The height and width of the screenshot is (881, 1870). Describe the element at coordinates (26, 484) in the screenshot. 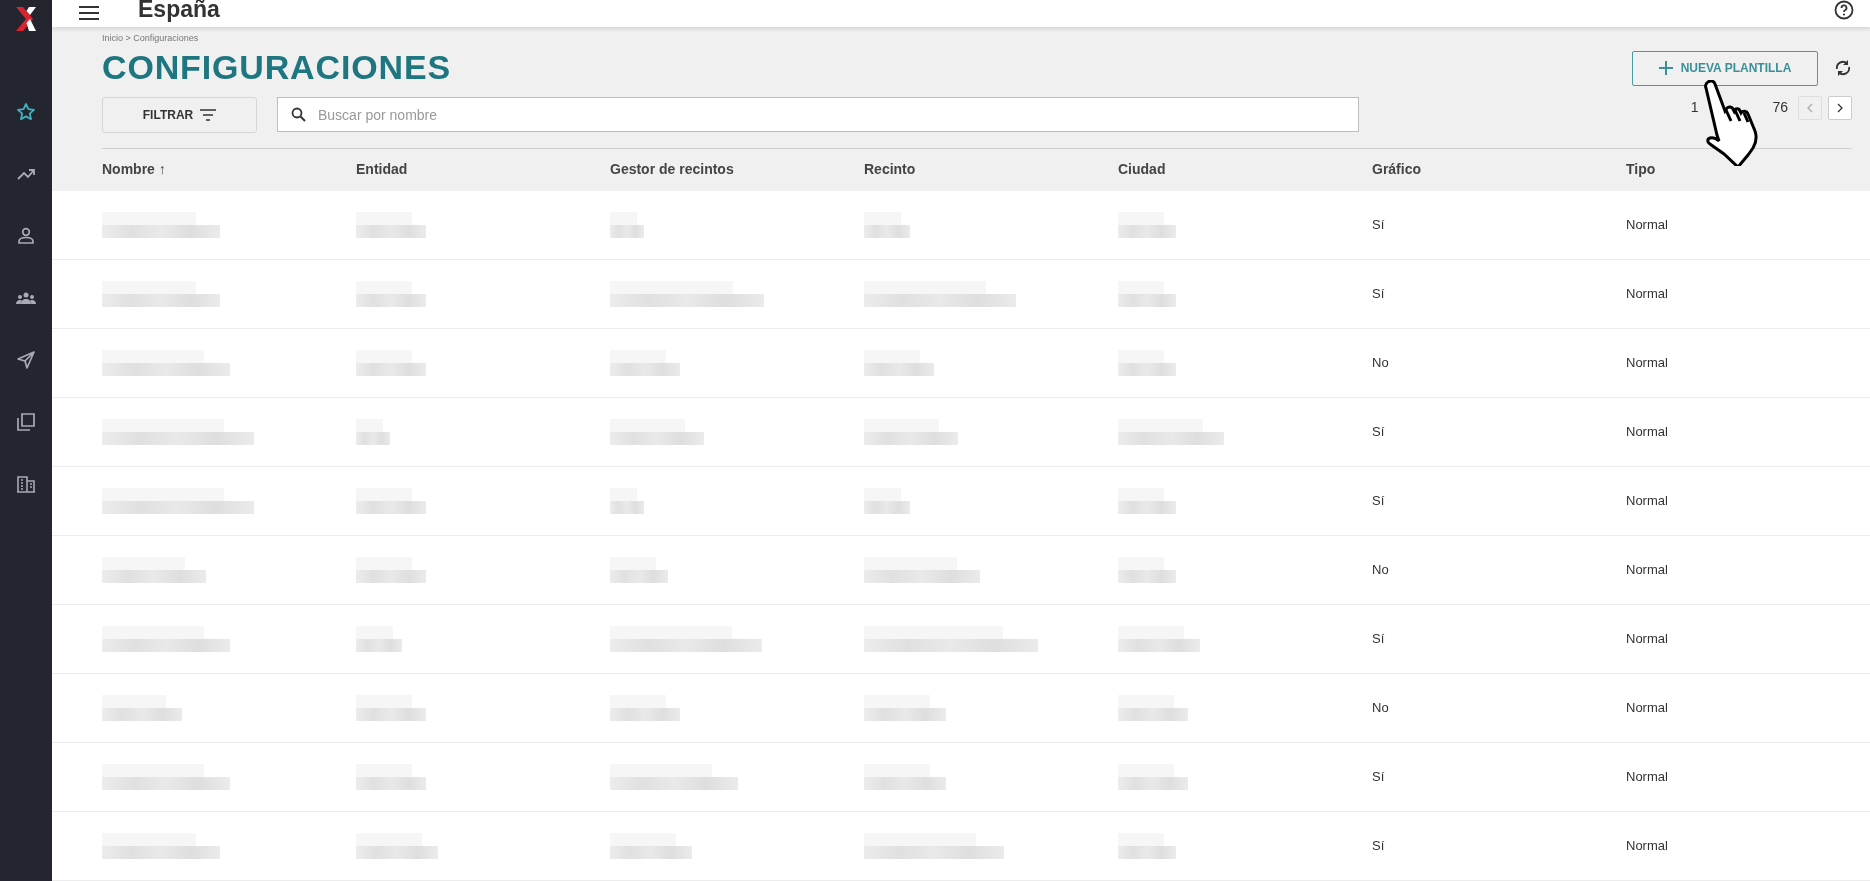

I see `building-icon` at that location.